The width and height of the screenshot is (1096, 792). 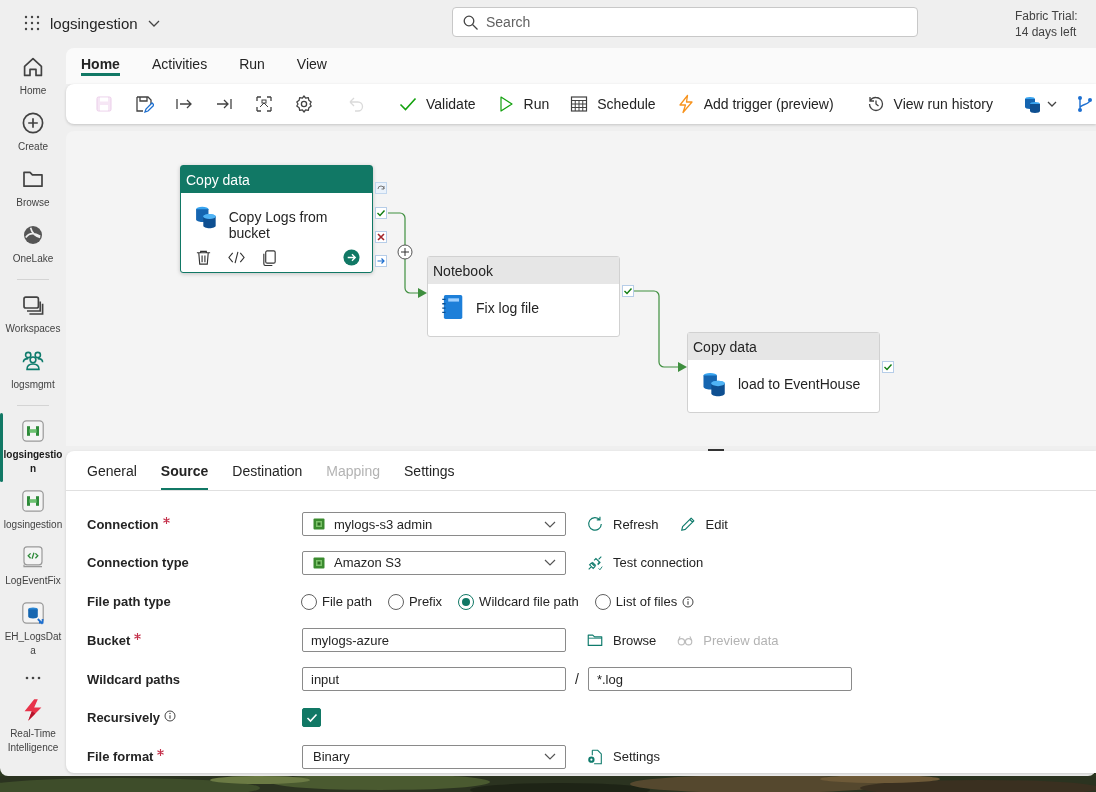 What do you see at coordinates (595, 756) in the screenshot?
I see `file-gear-icon` at bounding box center [595, 756].